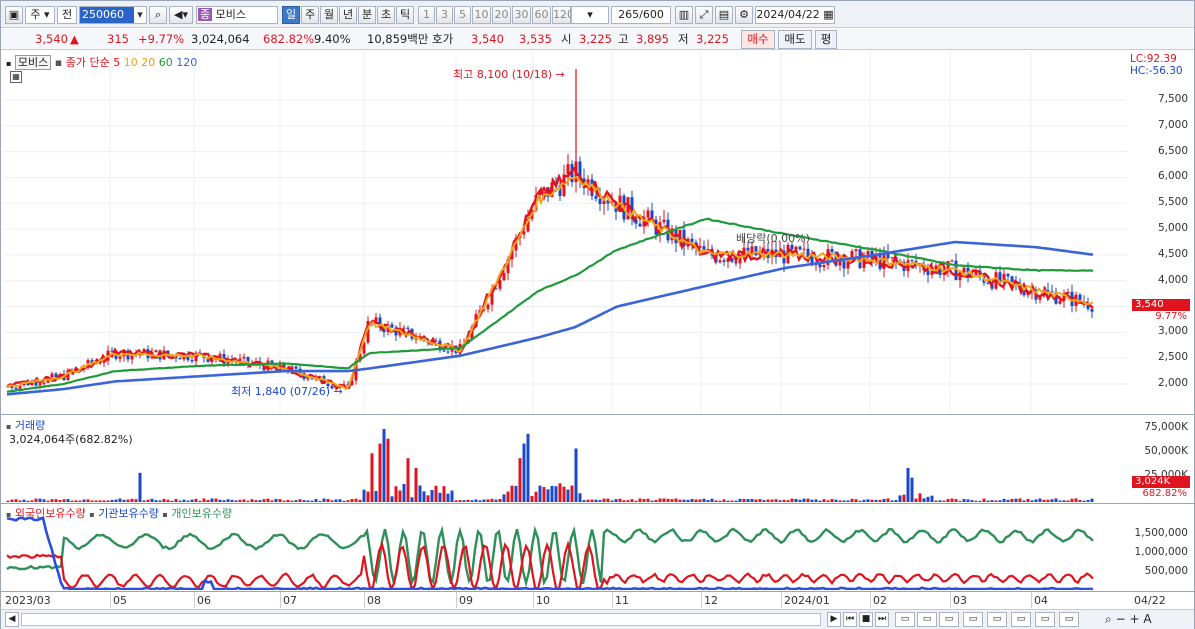  Describe the element at coordinates (338, 391) in the screenshot. I see `arrow-right-icon: →` at that location.